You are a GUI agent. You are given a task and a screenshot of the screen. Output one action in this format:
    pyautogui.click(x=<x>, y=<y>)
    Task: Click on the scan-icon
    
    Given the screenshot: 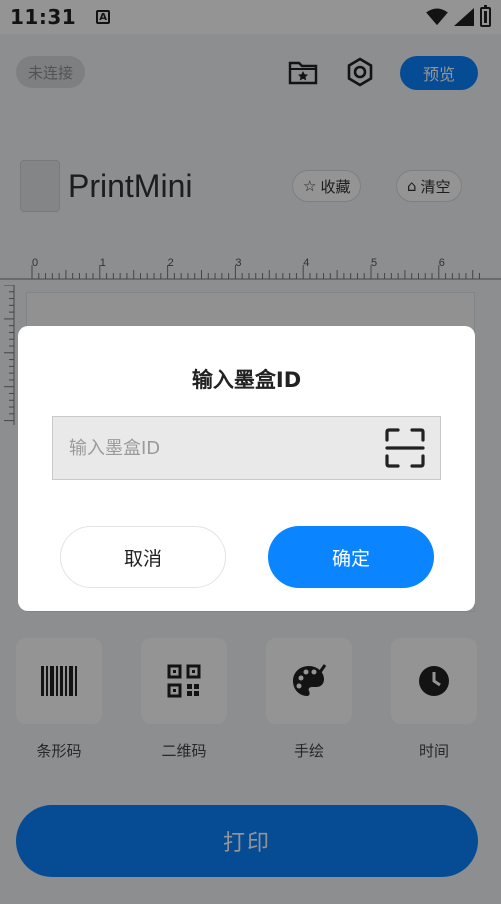 What is the action you would take?
    pyautogui.click(x=405, y=448)
    